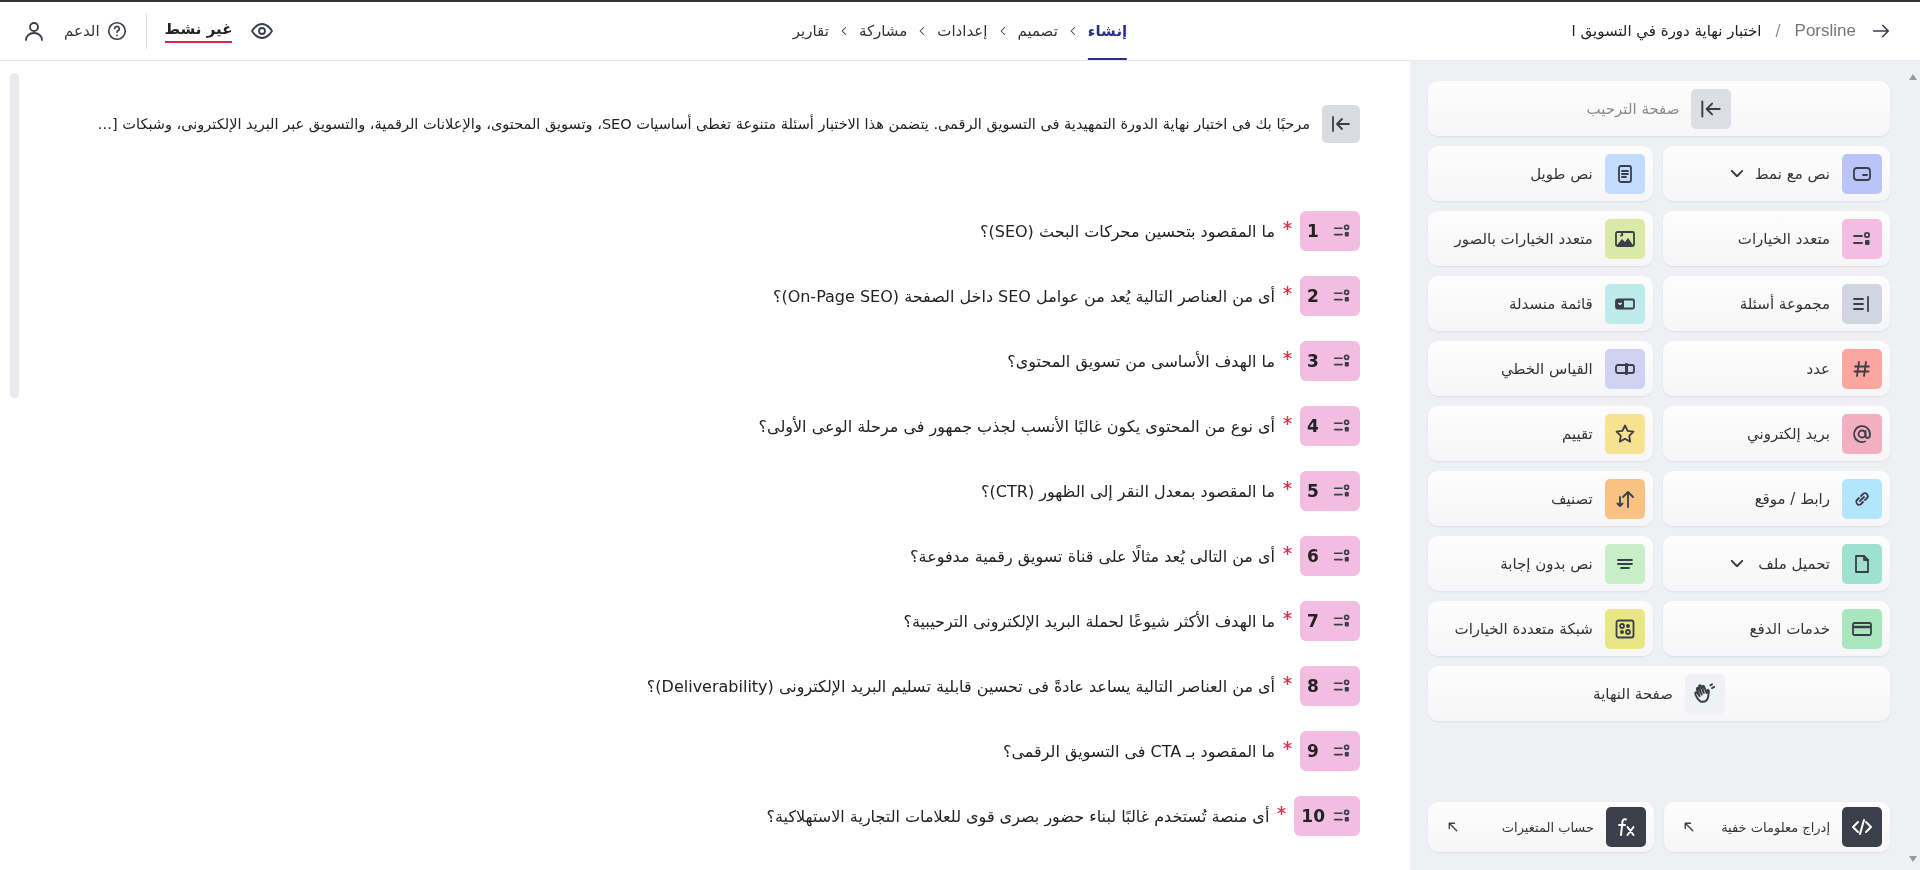 This screenshot has height=870, width=1920. Describe the element at coordinates (1540, 498) in the screenshot. I see `question-type-card: تصنيف` at that location.